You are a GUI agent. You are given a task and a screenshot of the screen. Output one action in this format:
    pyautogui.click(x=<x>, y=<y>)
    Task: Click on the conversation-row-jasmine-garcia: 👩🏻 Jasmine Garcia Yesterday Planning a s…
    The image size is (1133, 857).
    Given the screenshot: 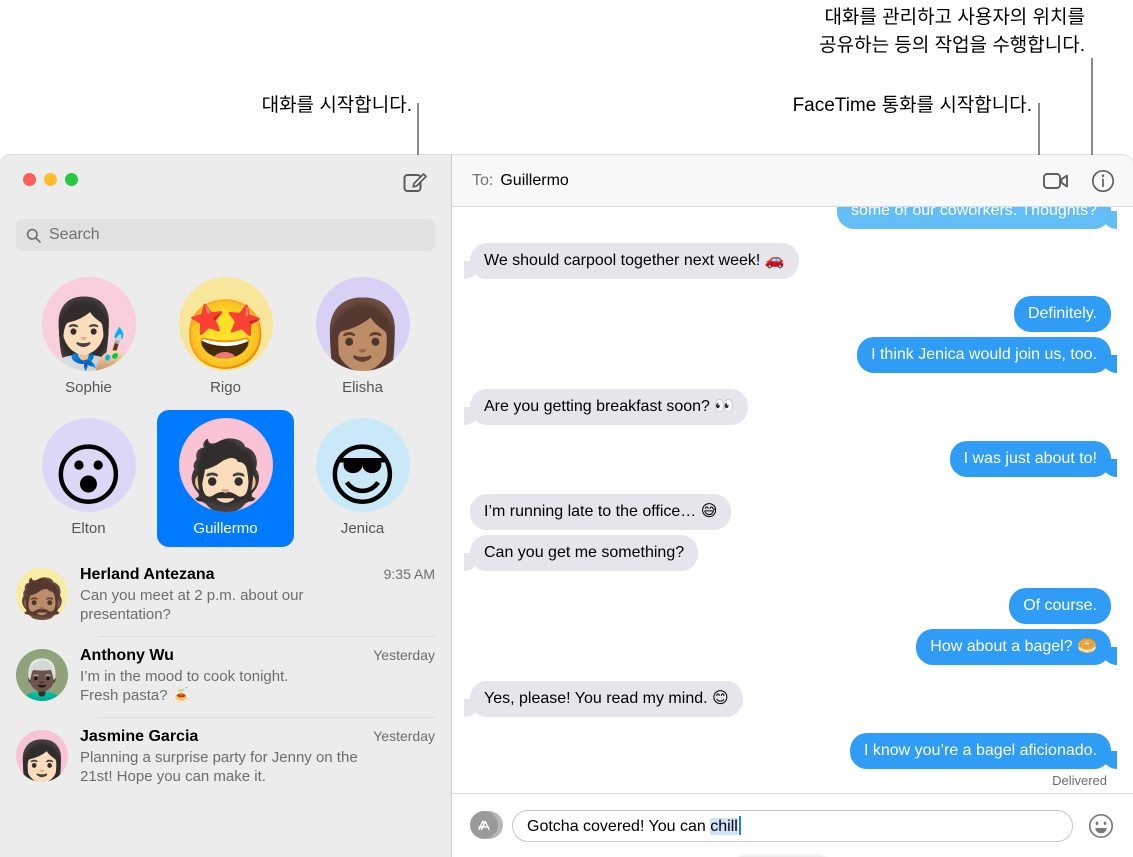 What is the action you would take?
    pyautogui.click(x=225, y=757)
    